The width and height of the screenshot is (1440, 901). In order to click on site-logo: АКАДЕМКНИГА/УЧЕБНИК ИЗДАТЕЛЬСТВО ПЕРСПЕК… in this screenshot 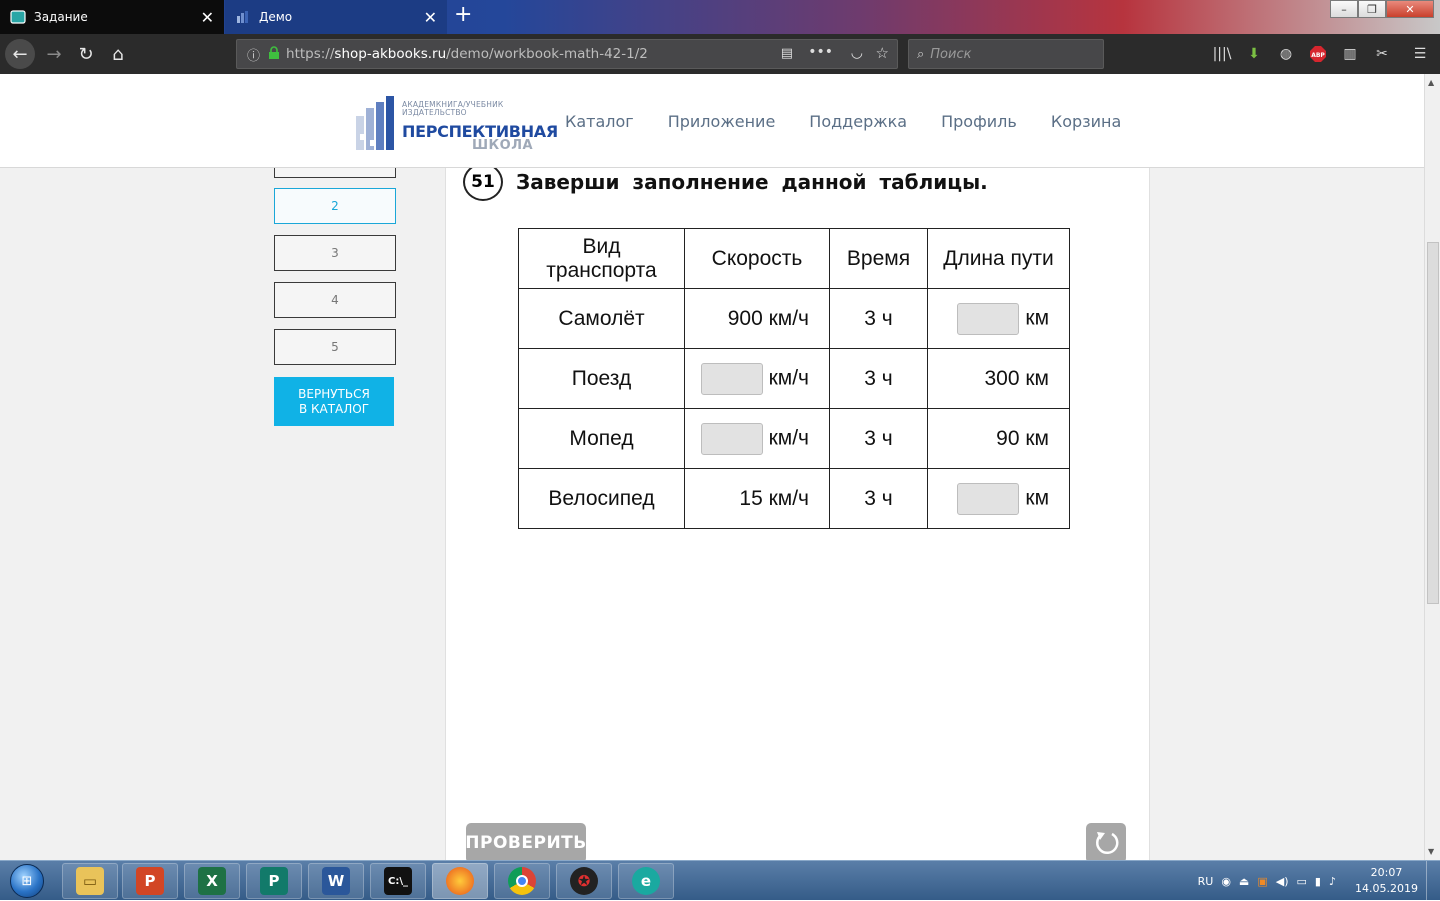, I will do `click(456, 124)`.